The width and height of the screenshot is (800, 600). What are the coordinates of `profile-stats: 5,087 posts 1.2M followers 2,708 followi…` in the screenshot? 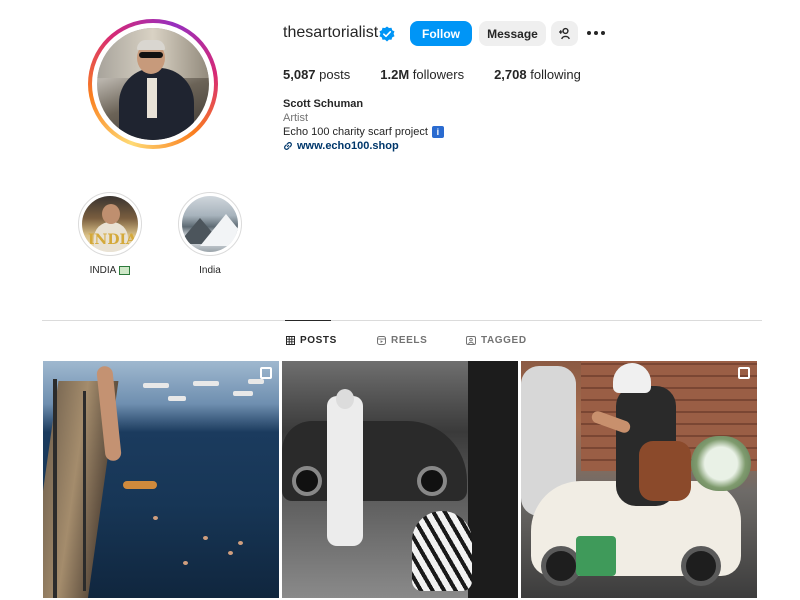 It's located at (447, 74).